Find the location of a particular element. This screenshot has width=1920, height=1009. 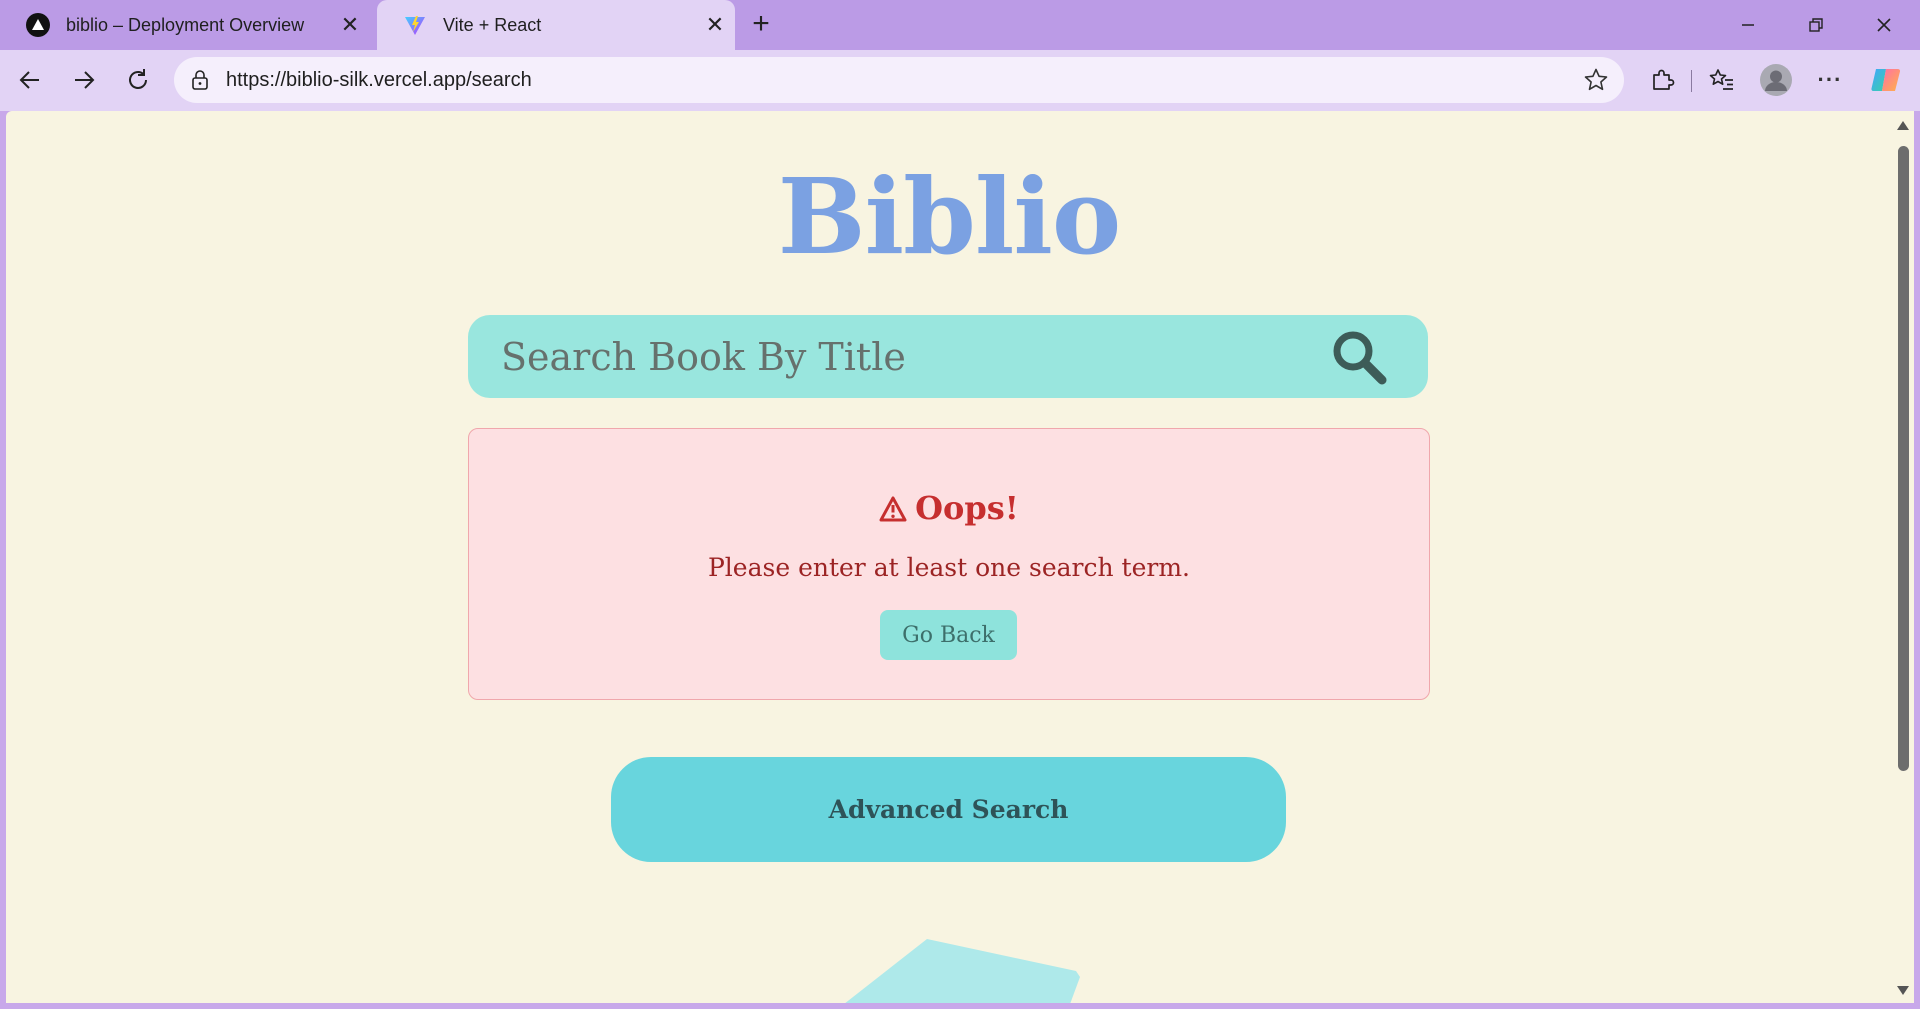

address-bar: https://biblio-silk.vercel.app/search is located at coordinates (899, 80).